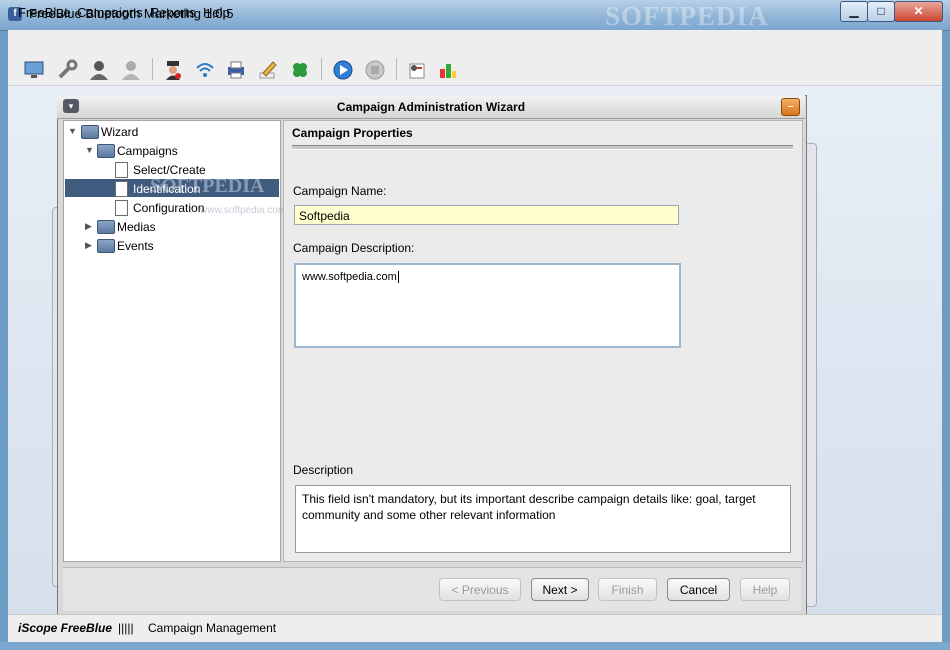 The image size is (950, 650). What do you see at coordinates (67, 70) in the screenshot?
I see `wrench-icon` at bounding box center [67, 70].